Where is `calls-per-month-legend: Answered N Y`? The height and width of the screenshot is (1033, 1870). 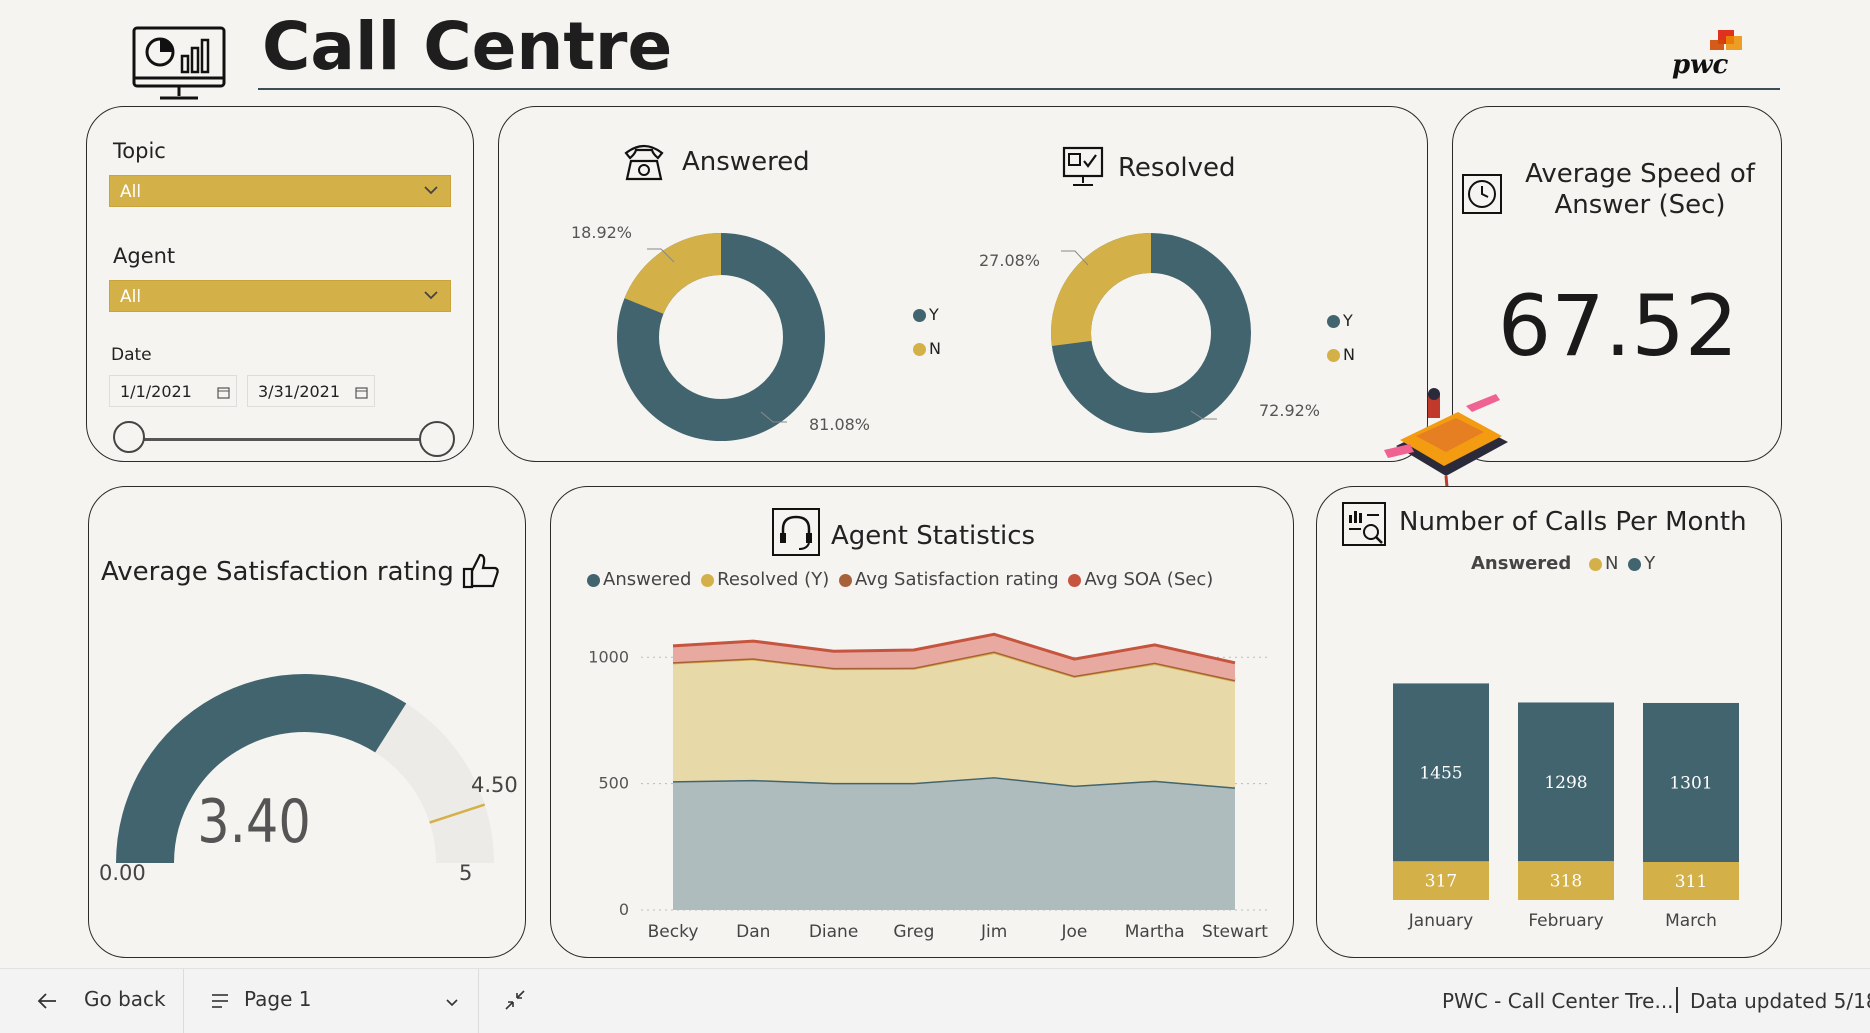 calls-per-month-legend: Answered N Y is located at coordinates (1563, 563).